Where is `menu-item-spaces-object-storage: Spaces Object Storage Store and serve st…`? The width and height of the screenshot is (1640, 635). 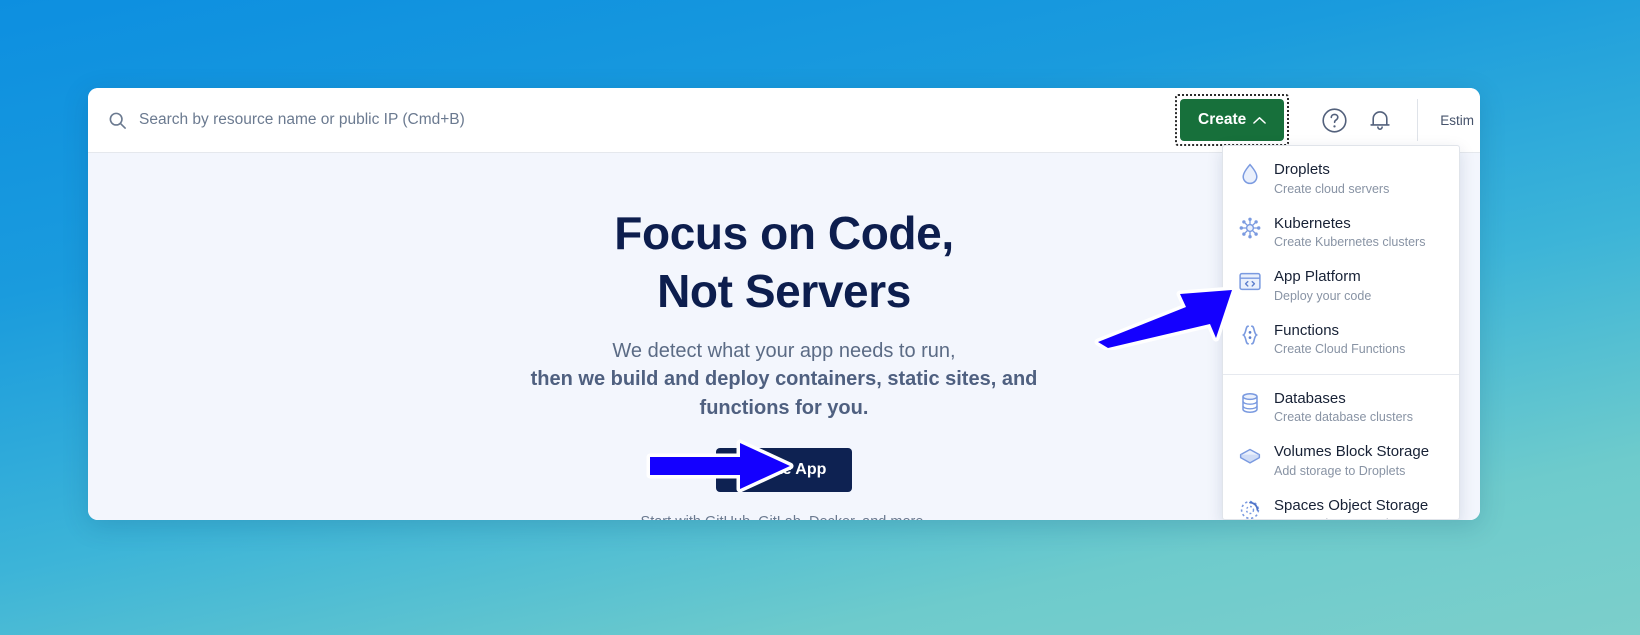 menu-item-spaces-object-storage: Spaces Object Storage Store and serve st… is located at coordinates (1341, 503).